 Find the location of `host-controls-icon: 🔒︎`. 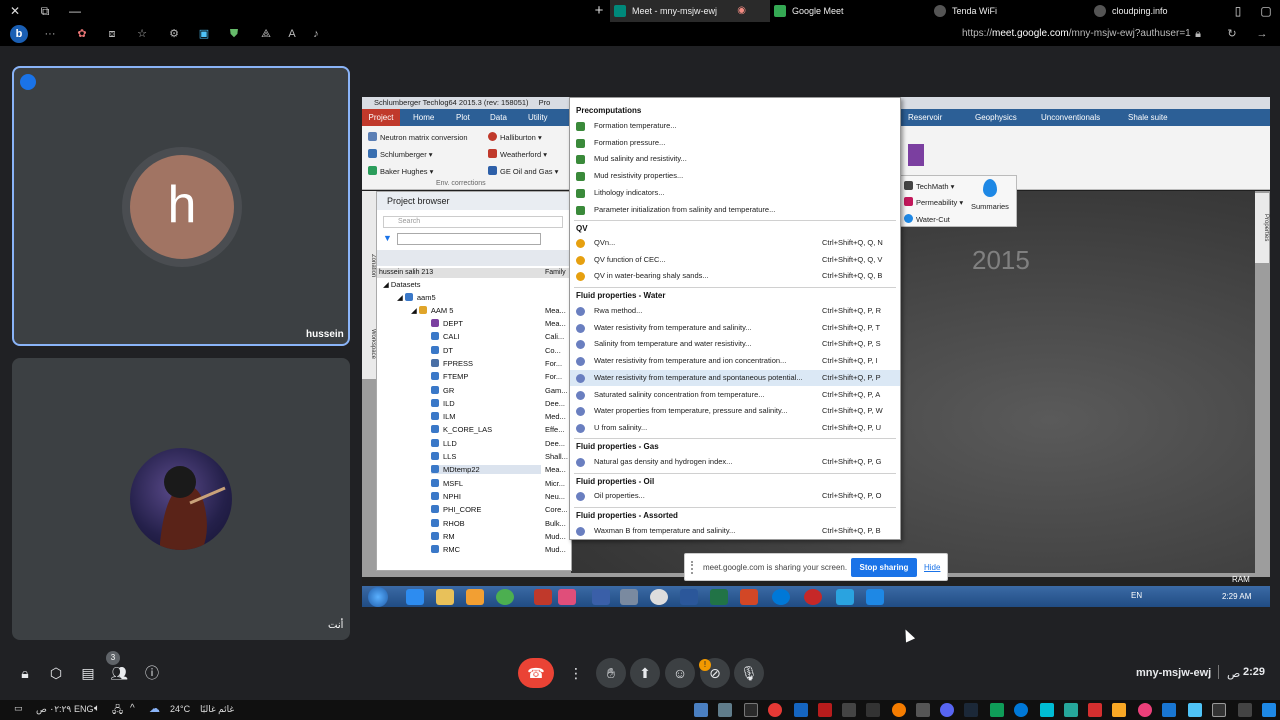

host-controls-icon: 🔒︎ is located at coordinates (25, 673).